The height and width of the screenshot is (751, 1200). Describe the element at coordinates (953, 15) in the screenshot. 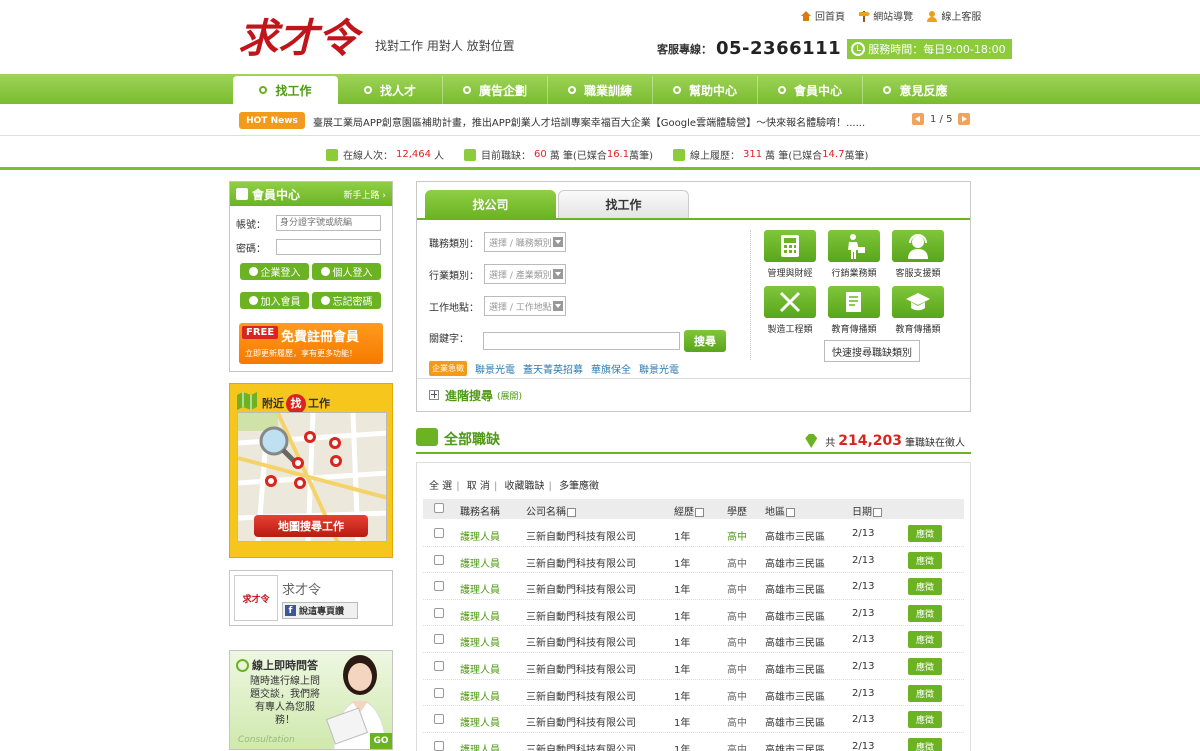

I see `customer-service-link: 線上客服` at that location.